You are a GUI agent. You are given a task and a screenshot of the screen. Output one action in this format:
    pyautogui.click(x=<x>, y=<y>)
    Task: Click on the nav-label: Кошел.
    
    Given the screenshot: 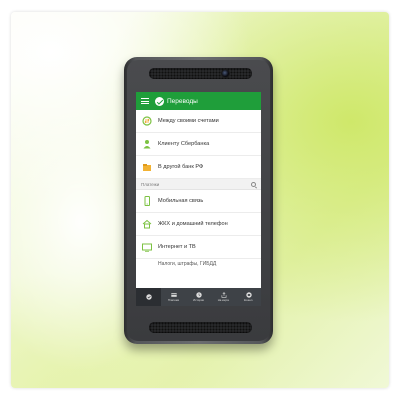 What is the action you would take?
    pyautogui.click(x=248, y=300)
    